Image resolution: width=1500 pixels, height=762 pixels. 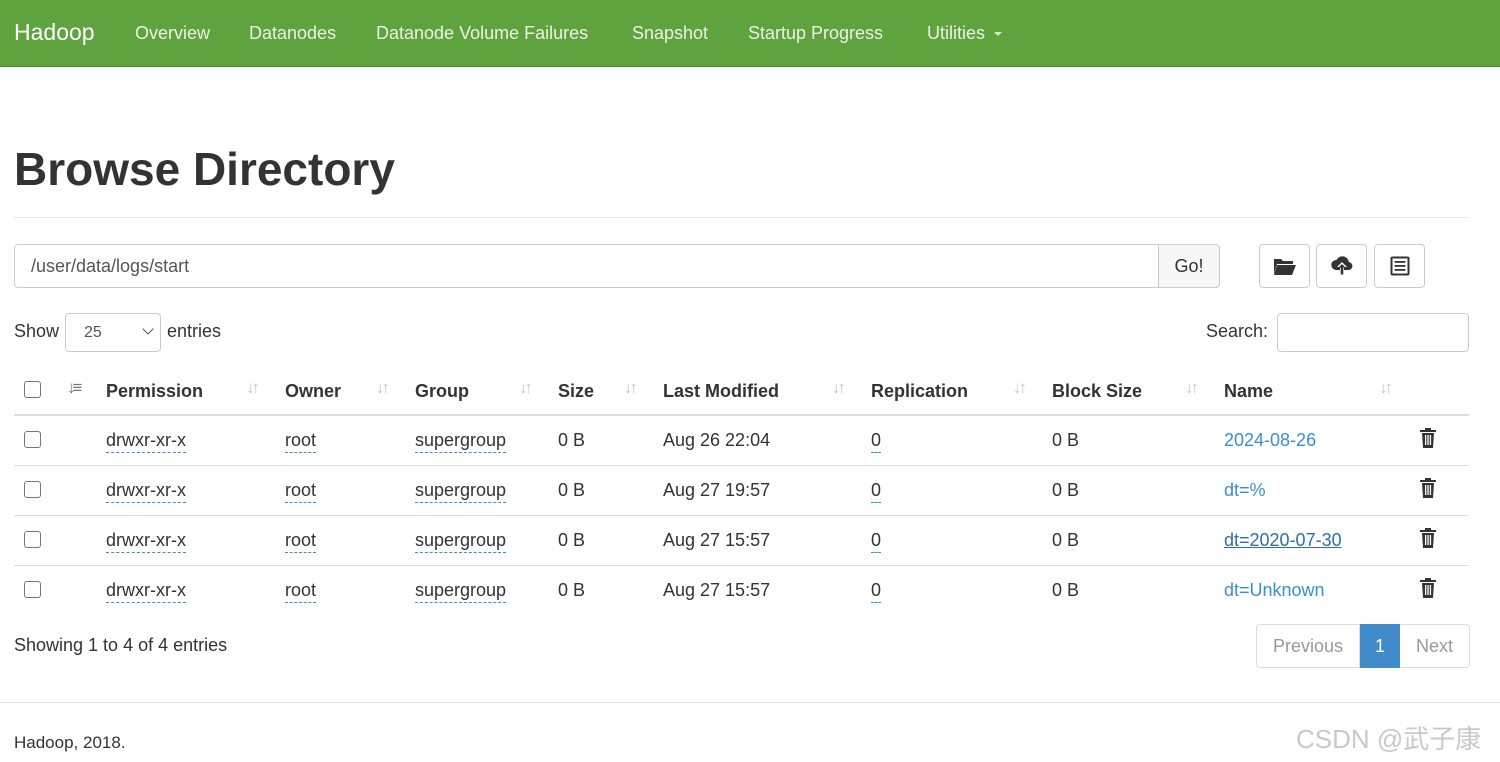 What do you see at coordinates (54, 32) in the screenshot?
I see `brand-link: Hadoop` at bounding box center [54, 32].